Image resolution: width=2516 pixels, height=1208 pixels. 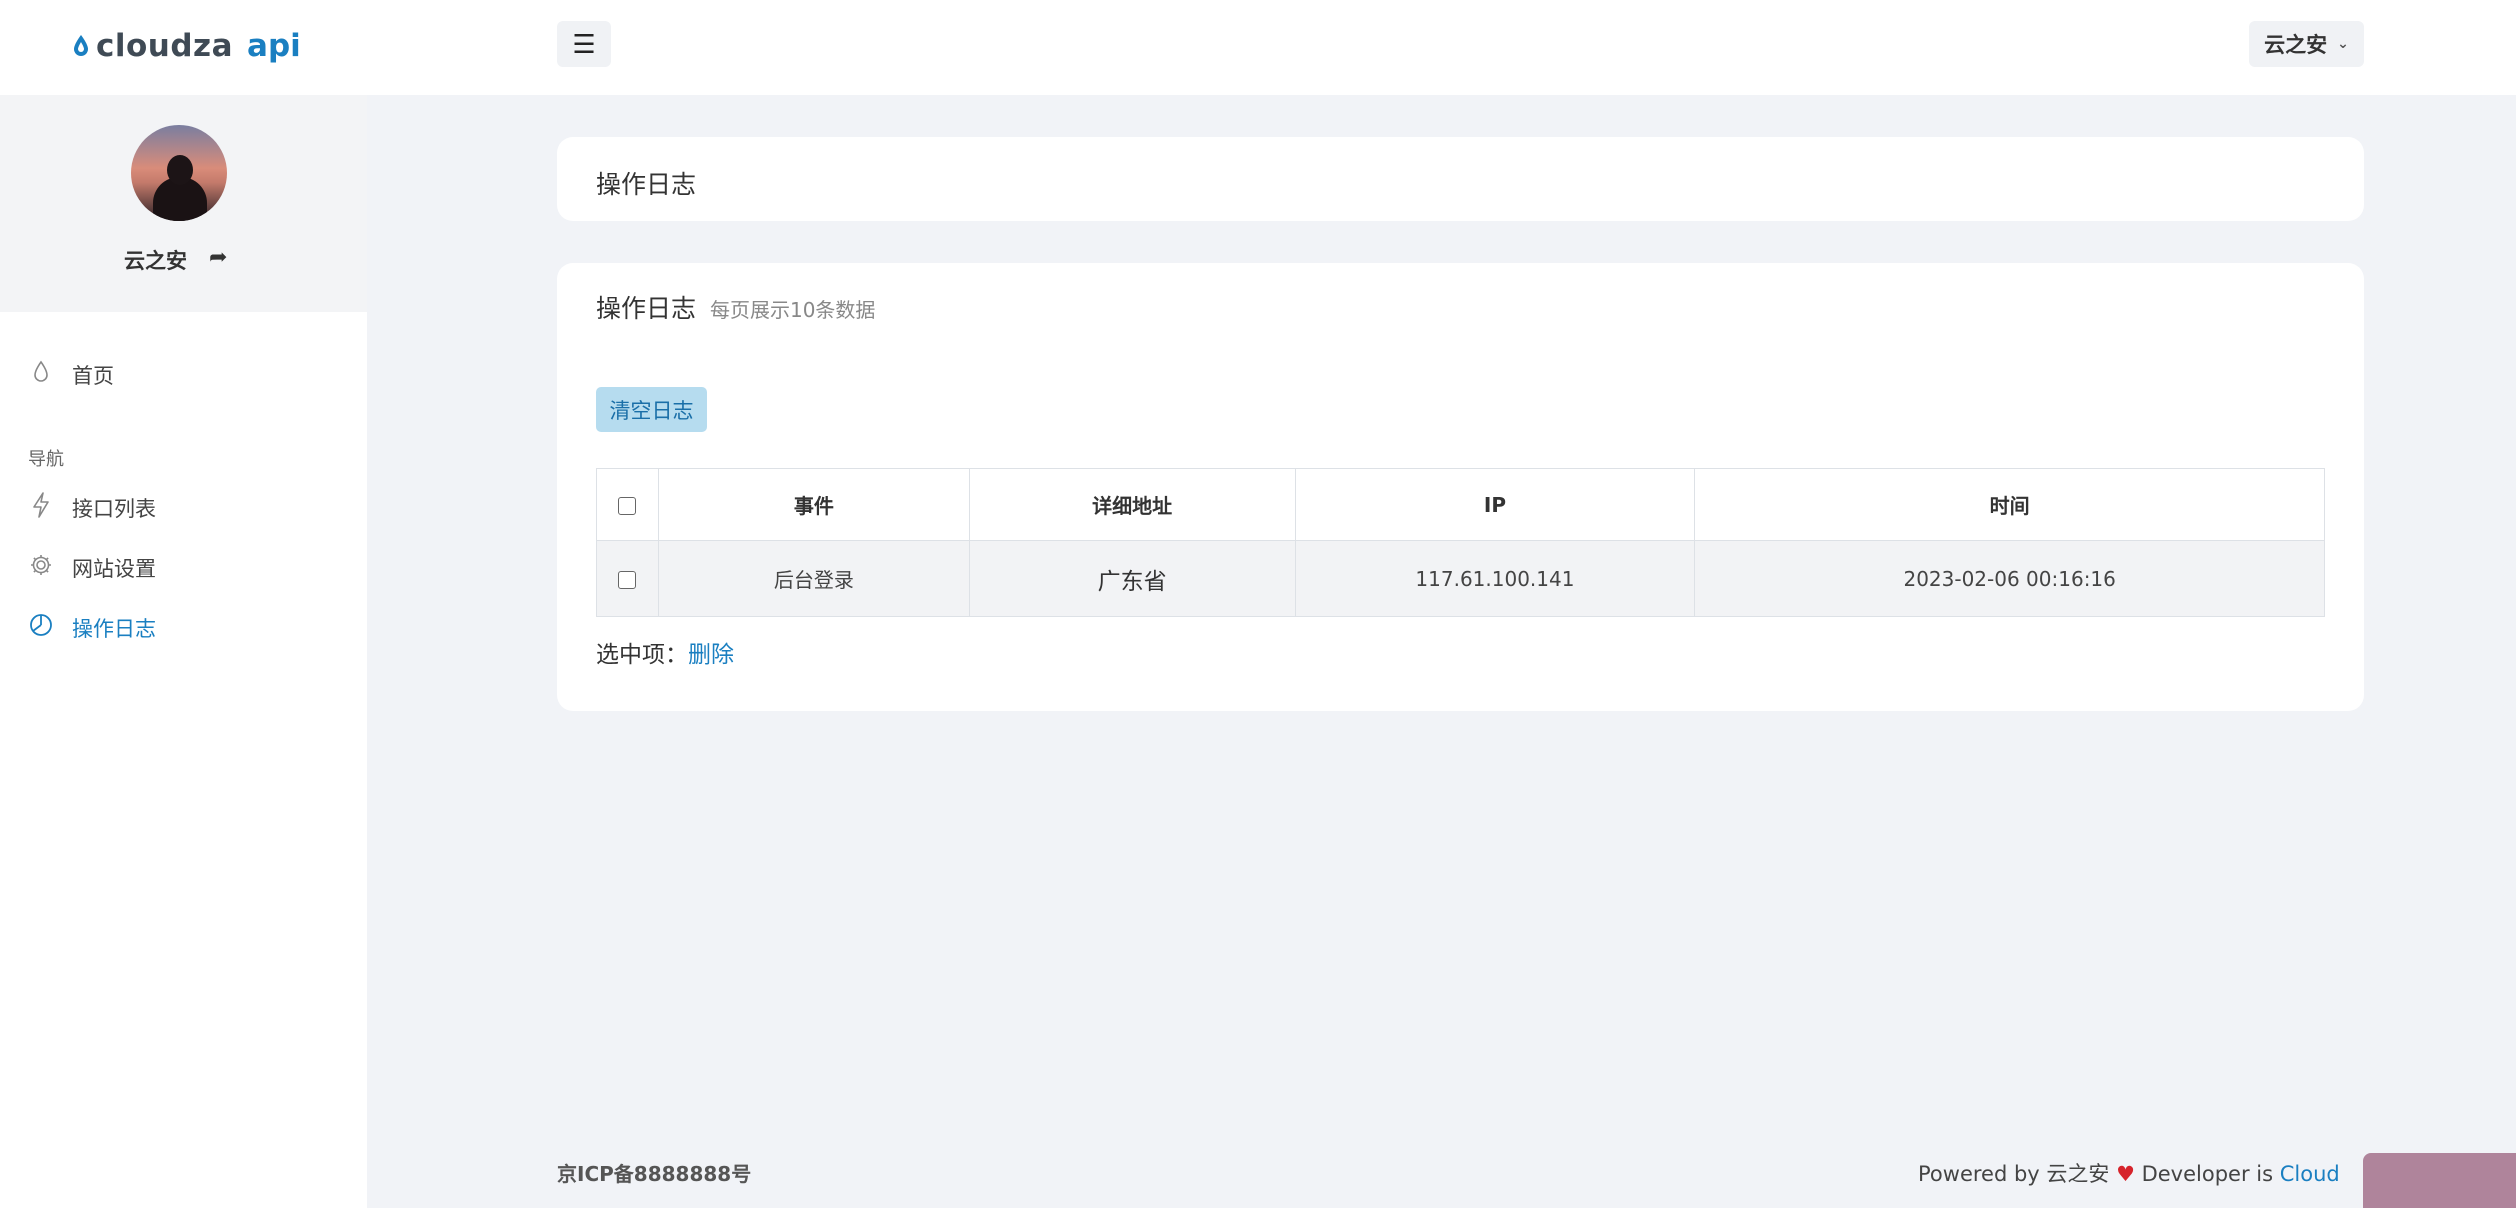 What do you see at coordinates (2439, 1180) in the screenshot?
I see `watermark-badge` at bounding box center [2439, 1180].